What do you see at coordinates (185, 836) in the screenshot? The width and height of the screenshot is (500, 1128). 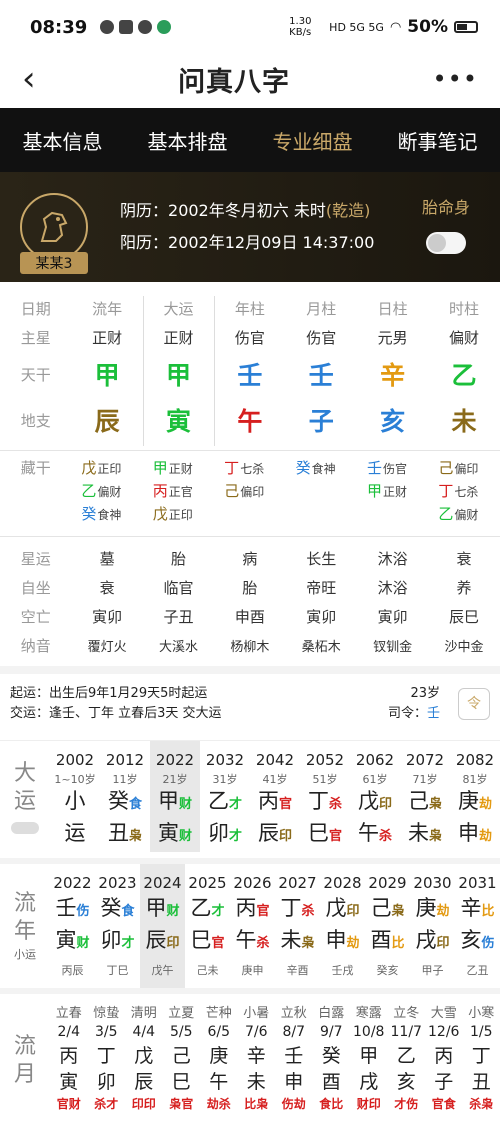 I see `dayun-branch-god: 财` at bounding box center [185, 836].